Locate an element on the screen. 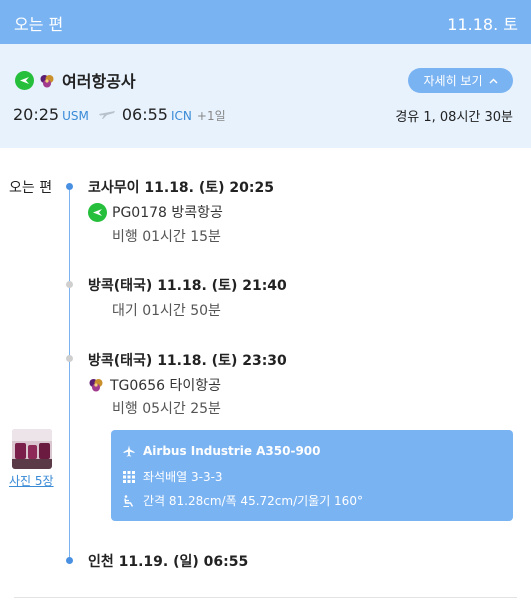  seat-pitch-row: 간격 81.28cm/폭 45.72cm/기울기 160° is located at coordinates (243, 500).